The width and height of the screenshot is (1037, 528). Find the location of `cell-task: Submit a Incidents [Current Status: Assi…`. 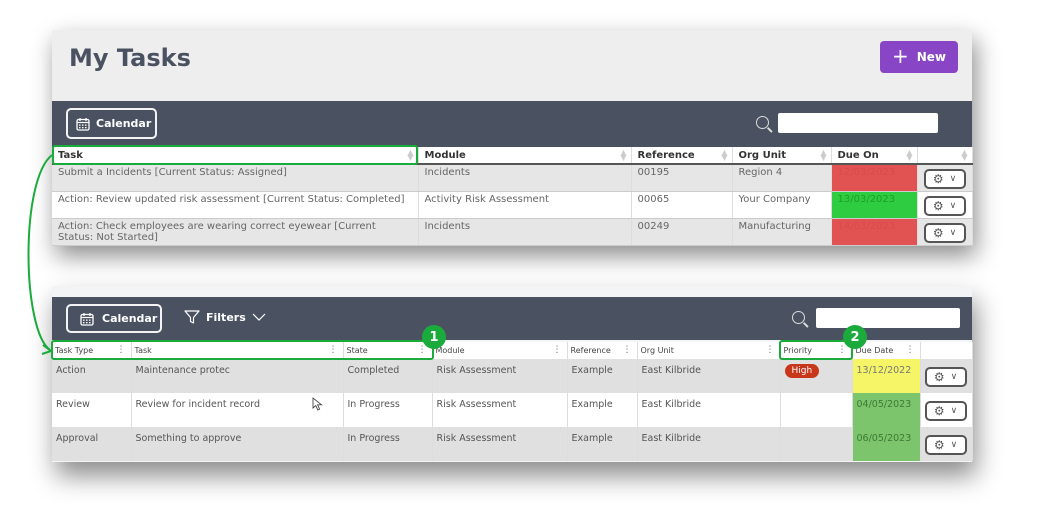

cell-task: Submit a Incidents [Current Status: Assi… is located at coordinates (235, 178).